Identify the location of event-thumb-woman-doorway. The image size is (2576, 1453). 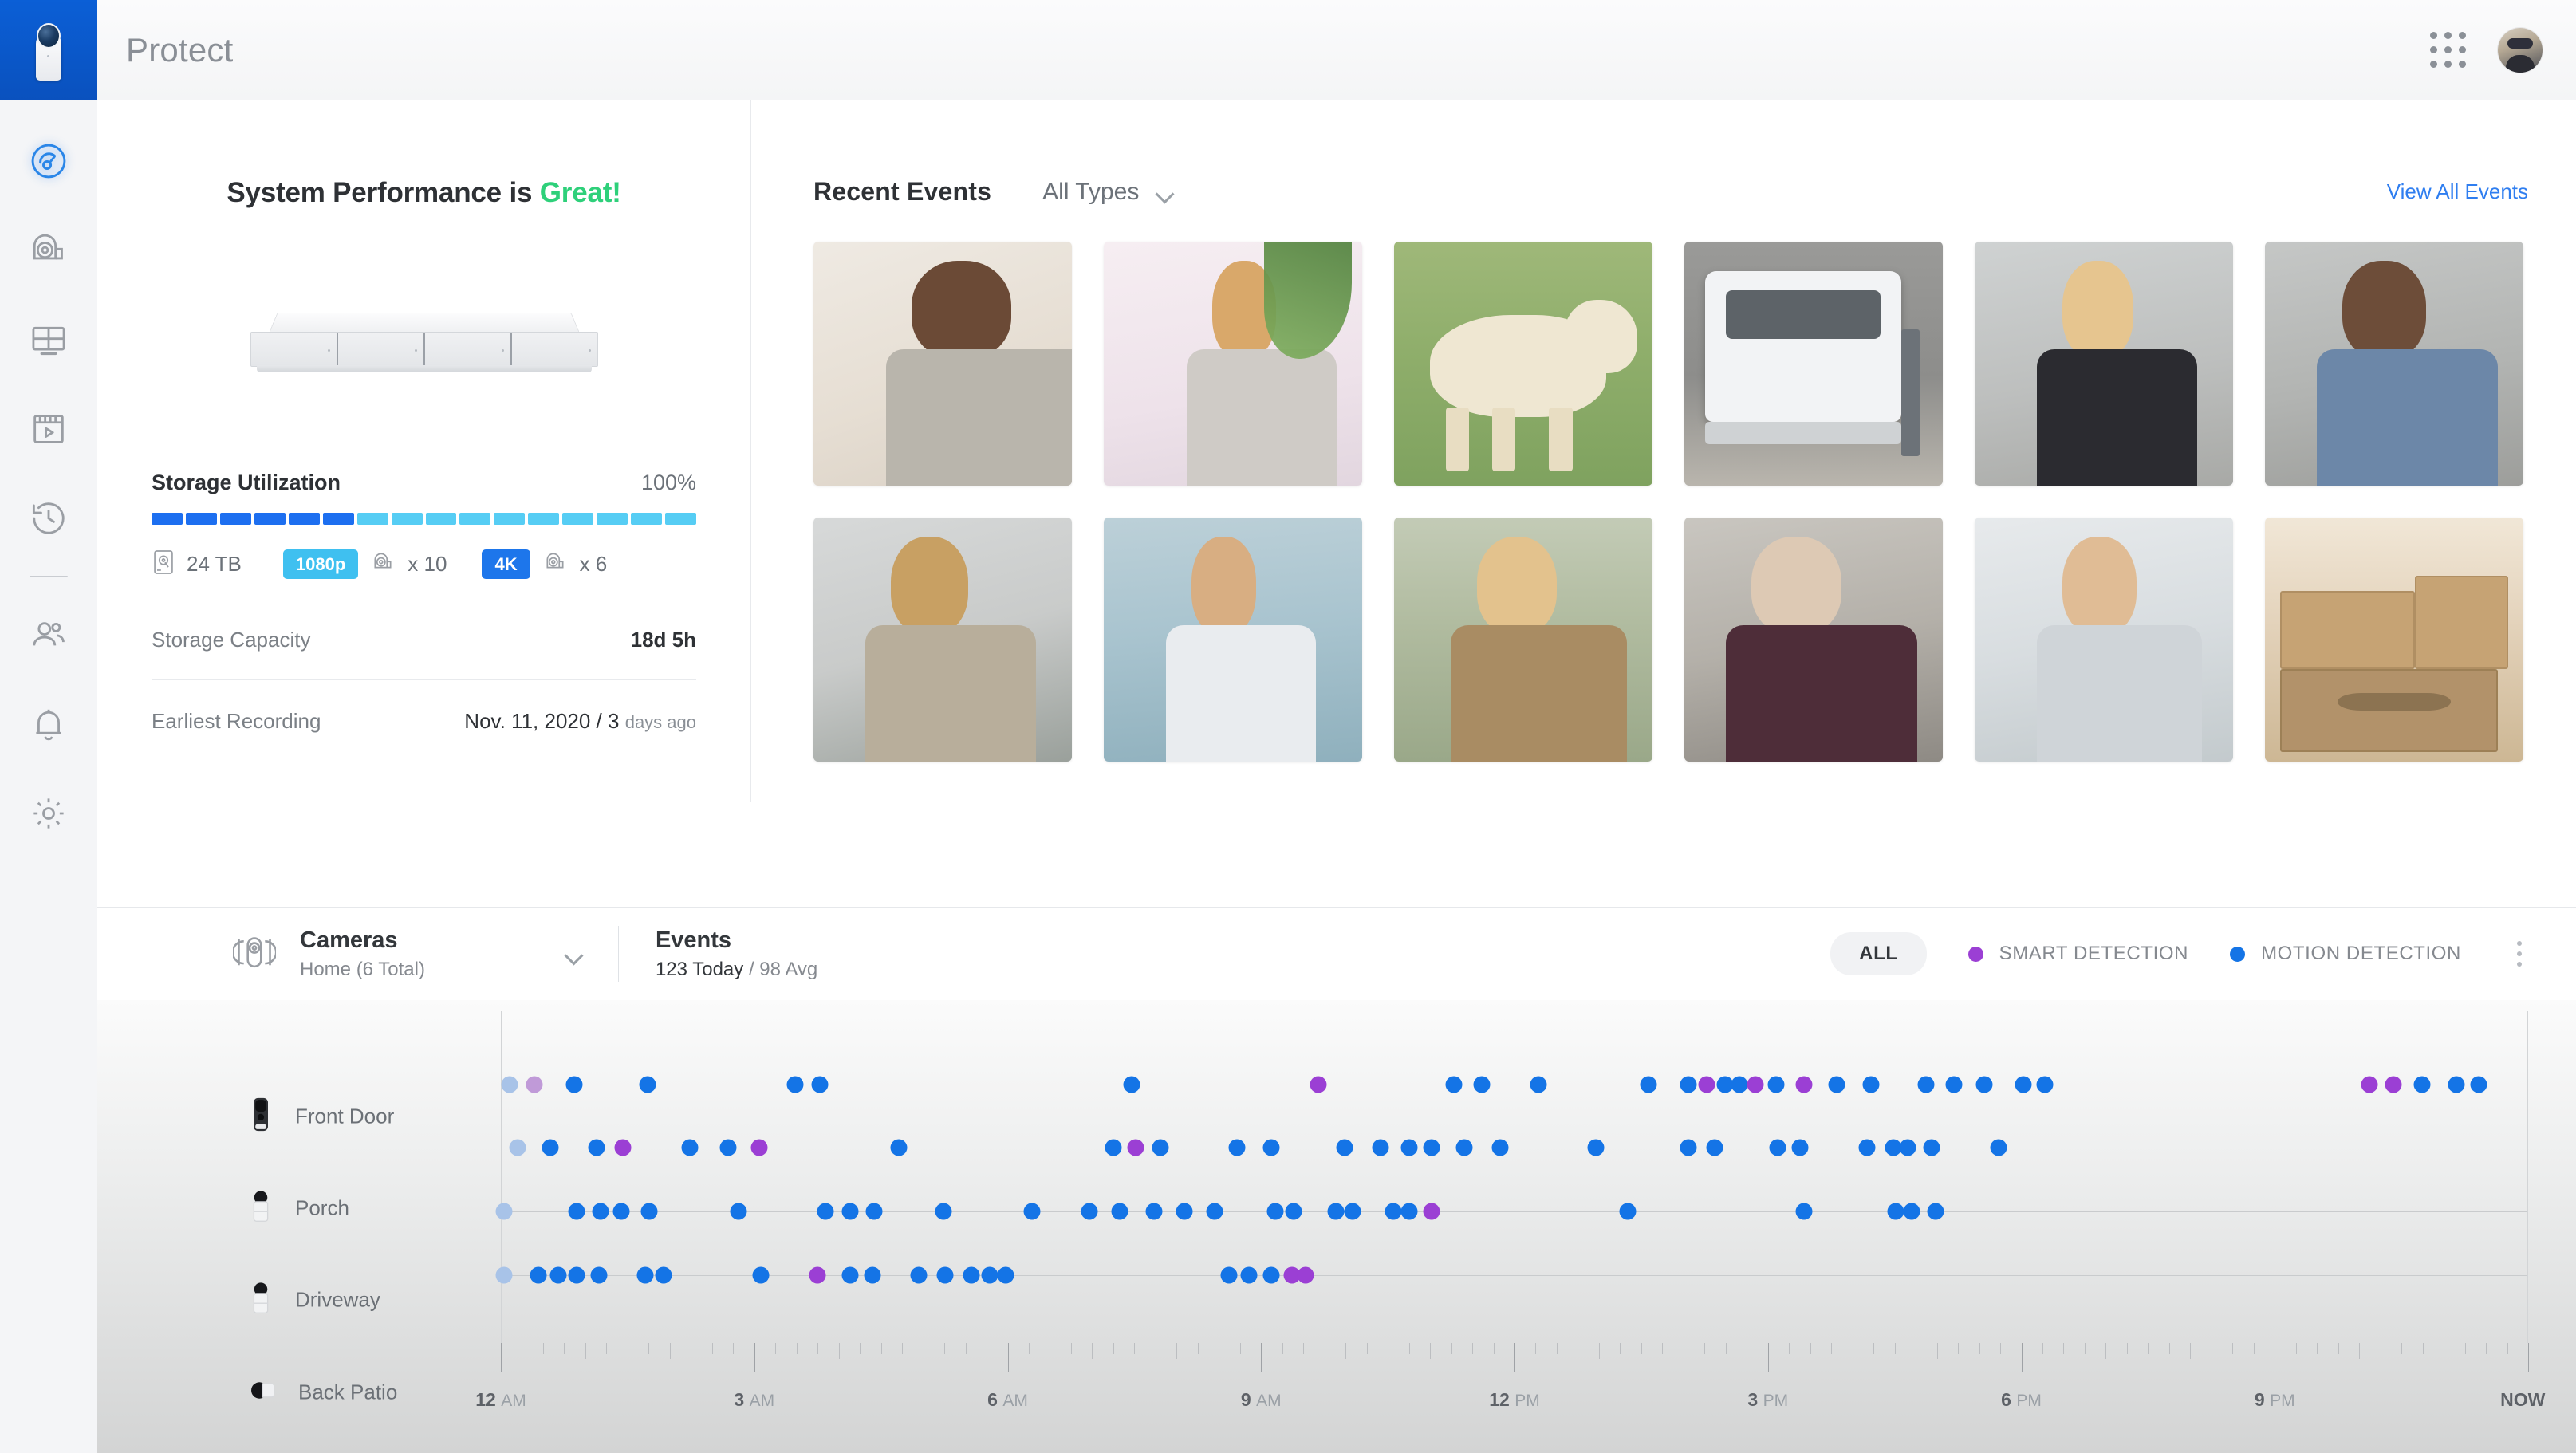
(2104, 364).